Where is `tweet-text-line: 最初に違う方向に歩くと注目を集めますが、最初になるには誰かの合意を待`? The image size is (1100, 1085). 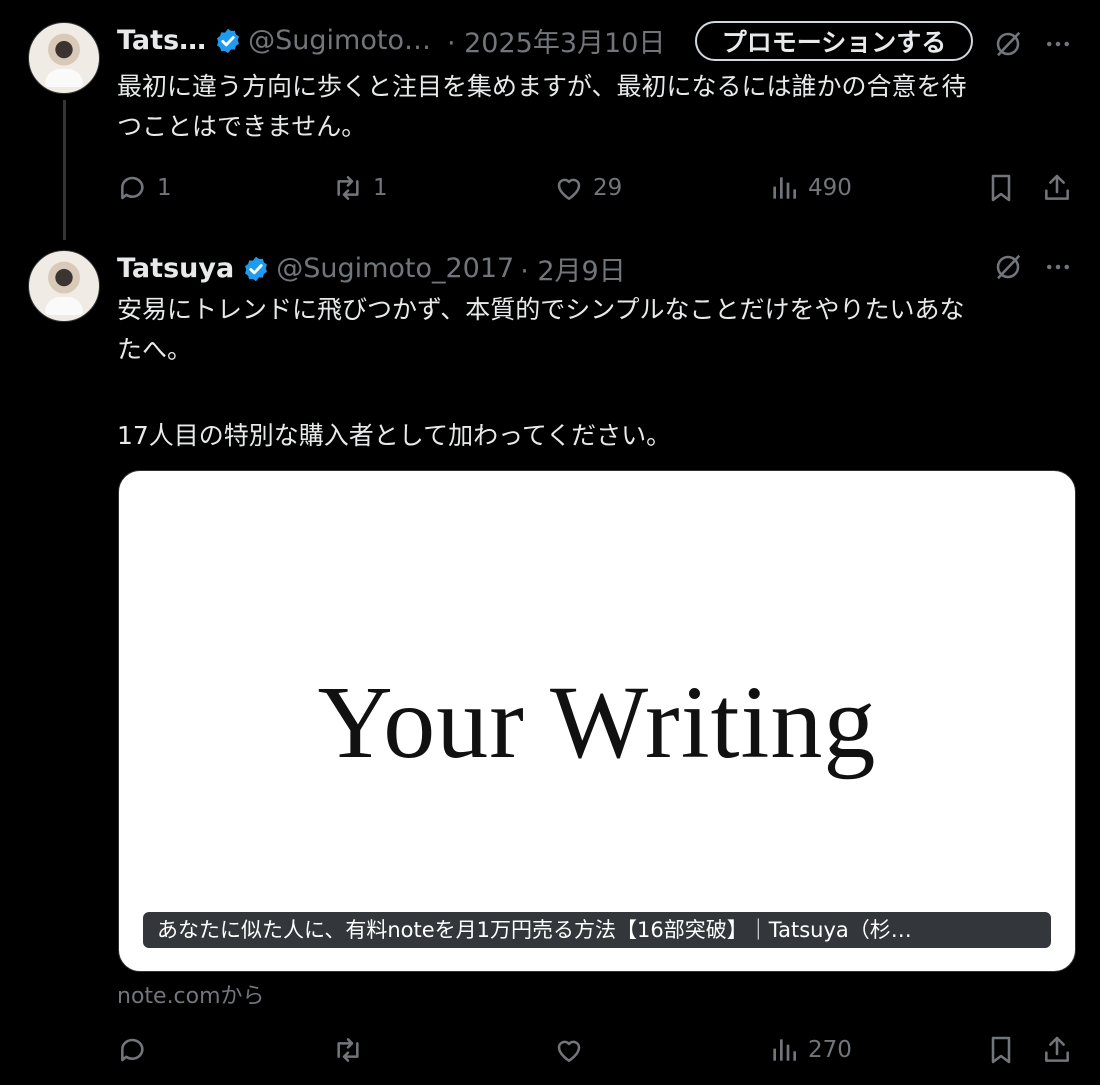 tweet-text-line: 最初に違う方向に歩くと注目を集めますが、最初になるには誰かの合意を待 is located at coordinates (542, 86).